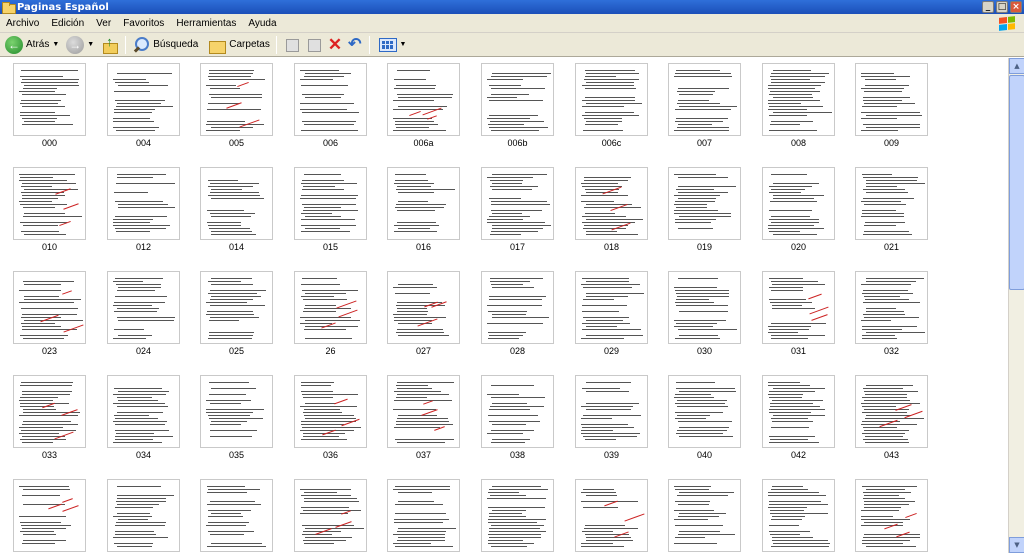 Image resolution: width=1024 pixels, height=553 pixels. What do you see at coordinates (9, 8) in the screenshot?
I see `folder-icon` at bounding box center [9, 8].